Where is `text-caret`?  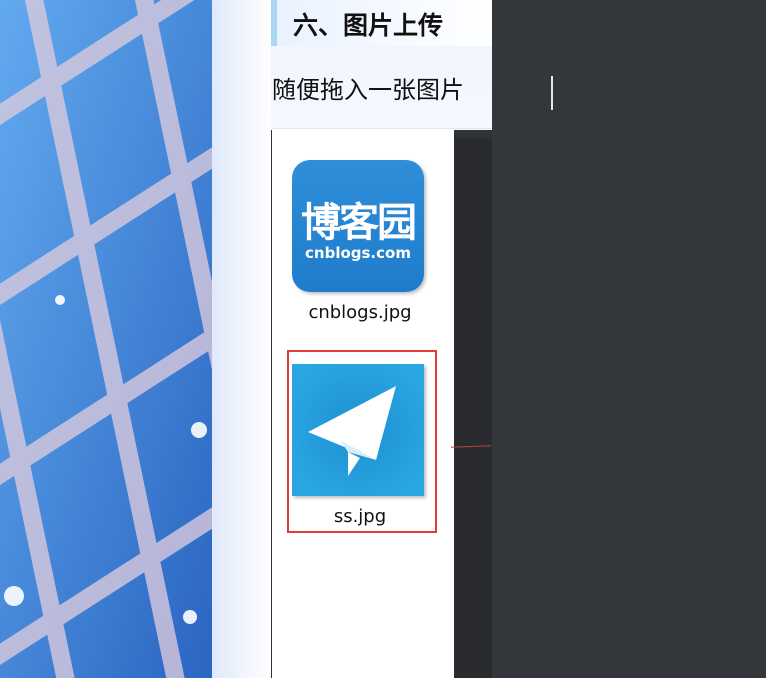
text-caret is located at coordinates (552, 93).